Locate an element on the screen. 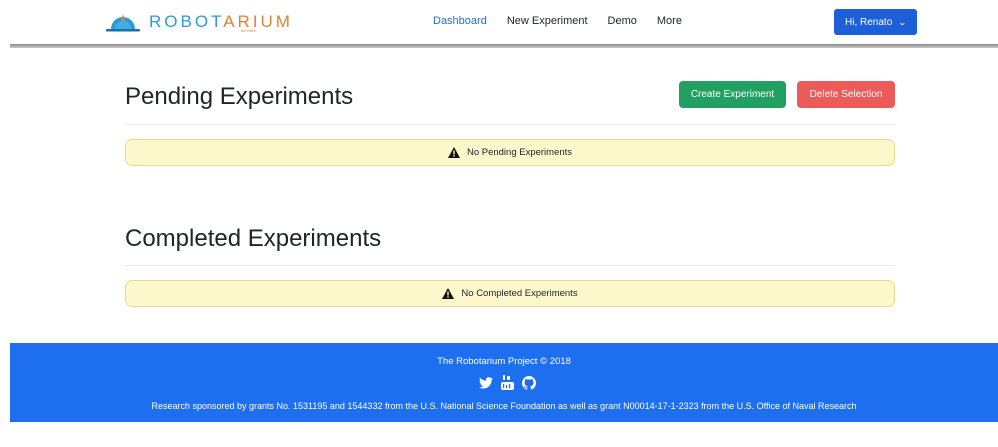 The image size is (998, 447). twitter-icon is located at coordinates (486, 382).